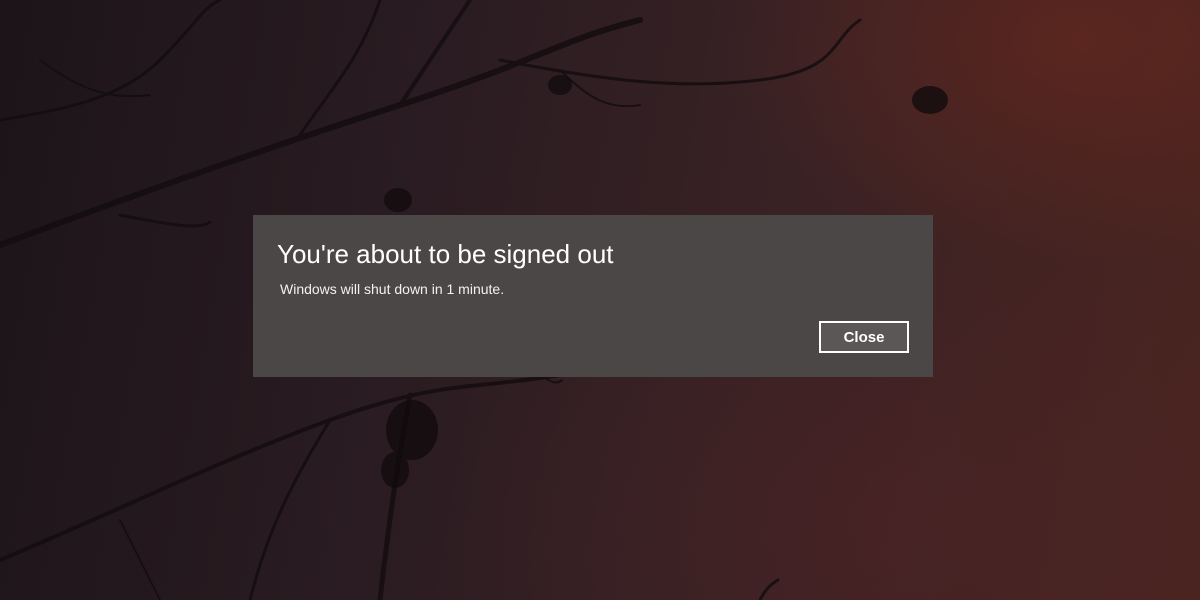 The width and height of the screenshot is (1200, 600). I want to click on dialog-message: Windows will shut down in 1 minute., so click(392, 289).